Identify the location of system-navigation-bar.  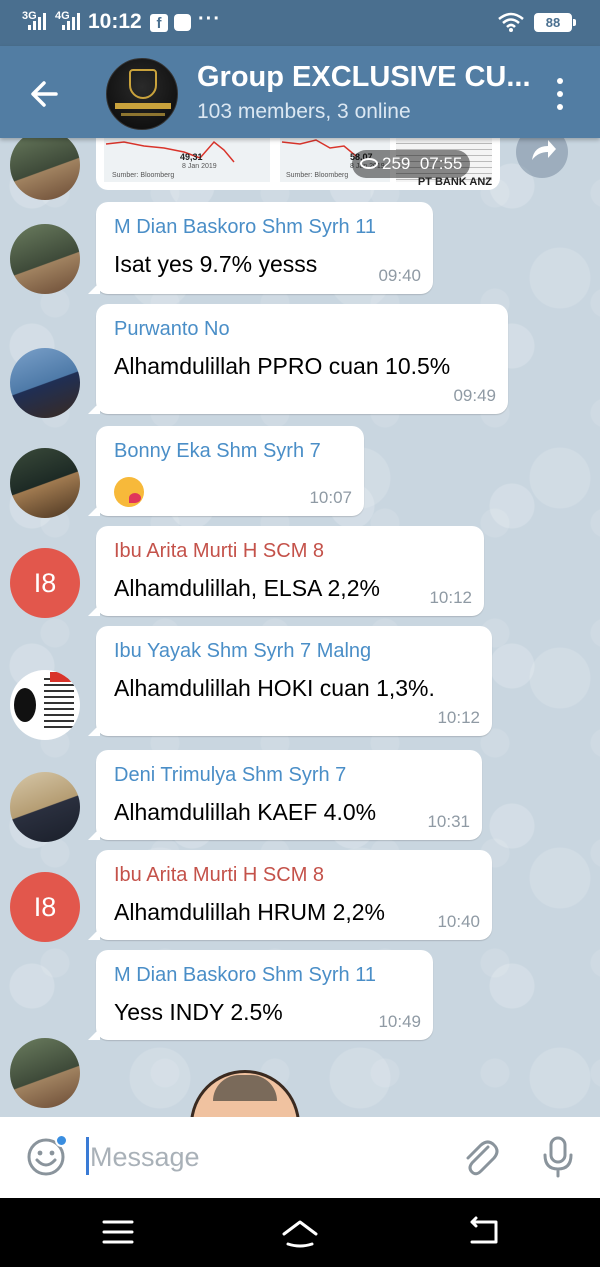
(300, 1232).